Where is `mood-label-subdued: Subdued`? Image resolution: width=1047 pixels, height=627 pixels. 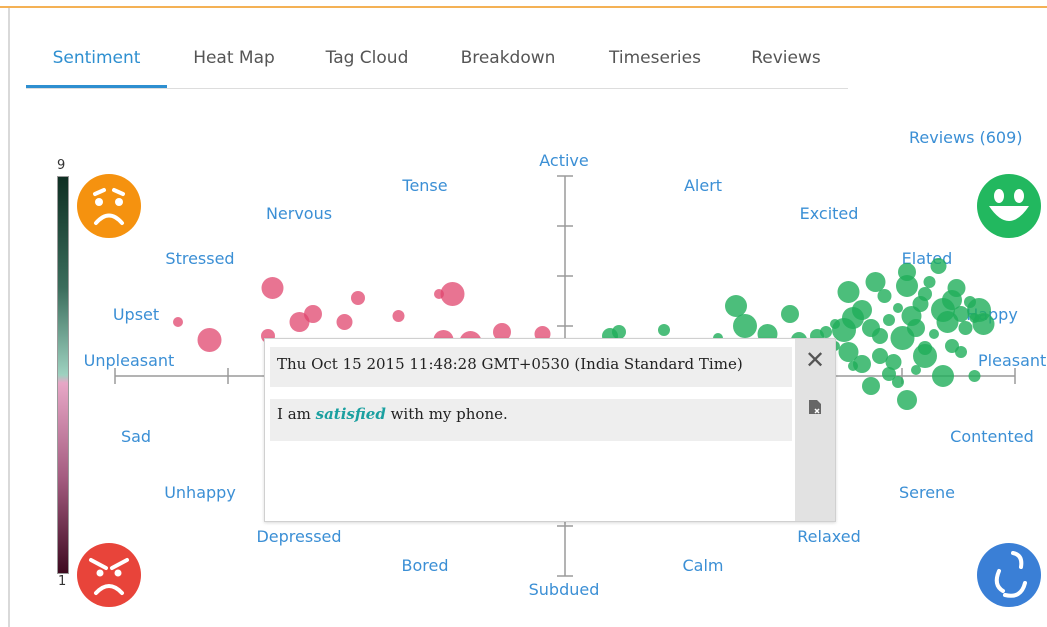 mood-label-subdued: Subdued is located at coordinates (564, 589).